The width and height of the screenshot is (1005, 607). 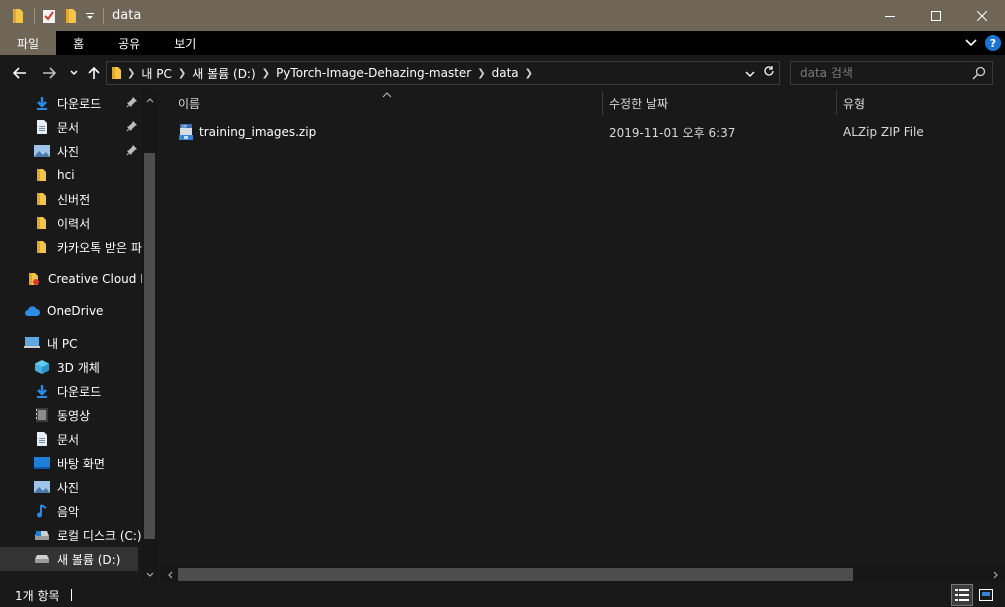 I want to click on properties-icon, so click(x=49, y=16).